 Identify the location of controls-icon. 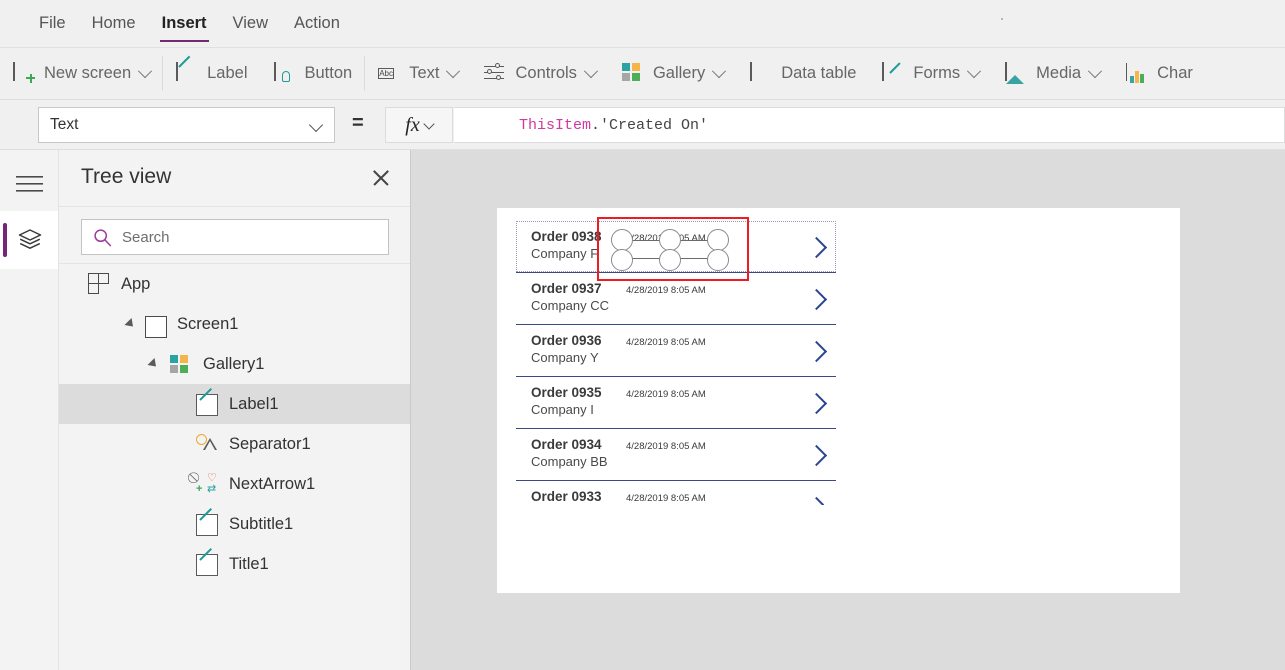
(495, 74).